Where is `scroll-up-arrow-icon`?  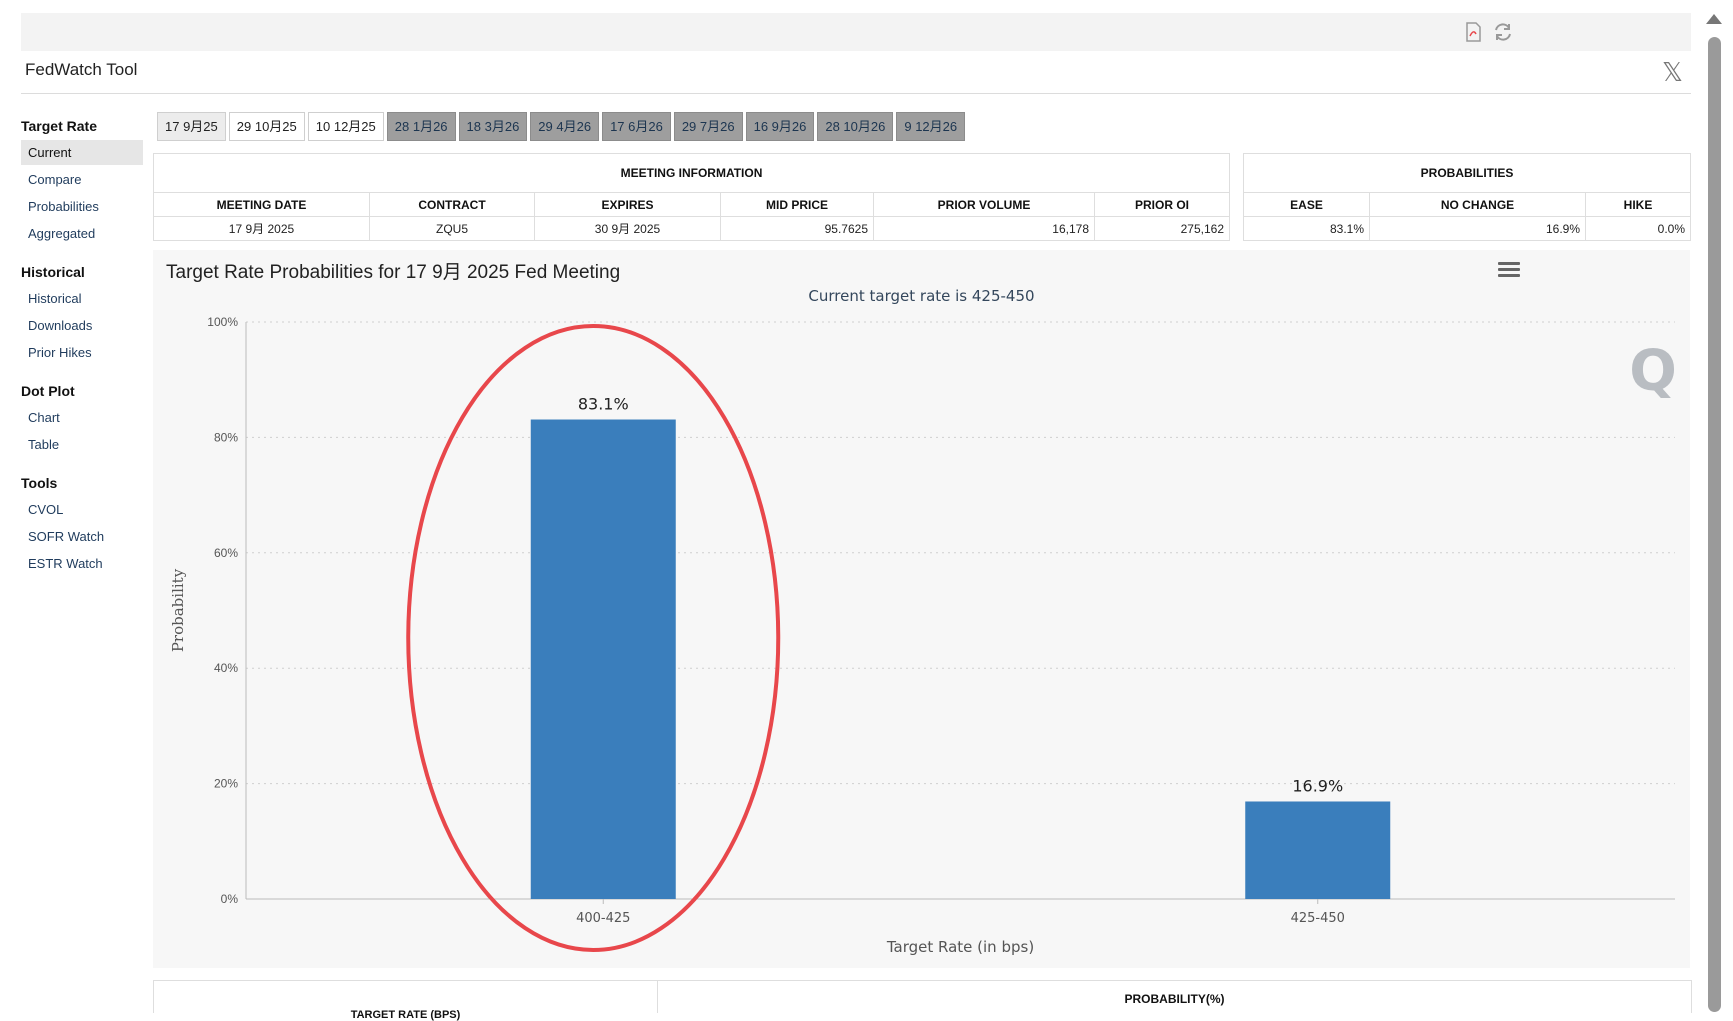
scroll-up-arrow-icon is located at coordinates (1714, 19).